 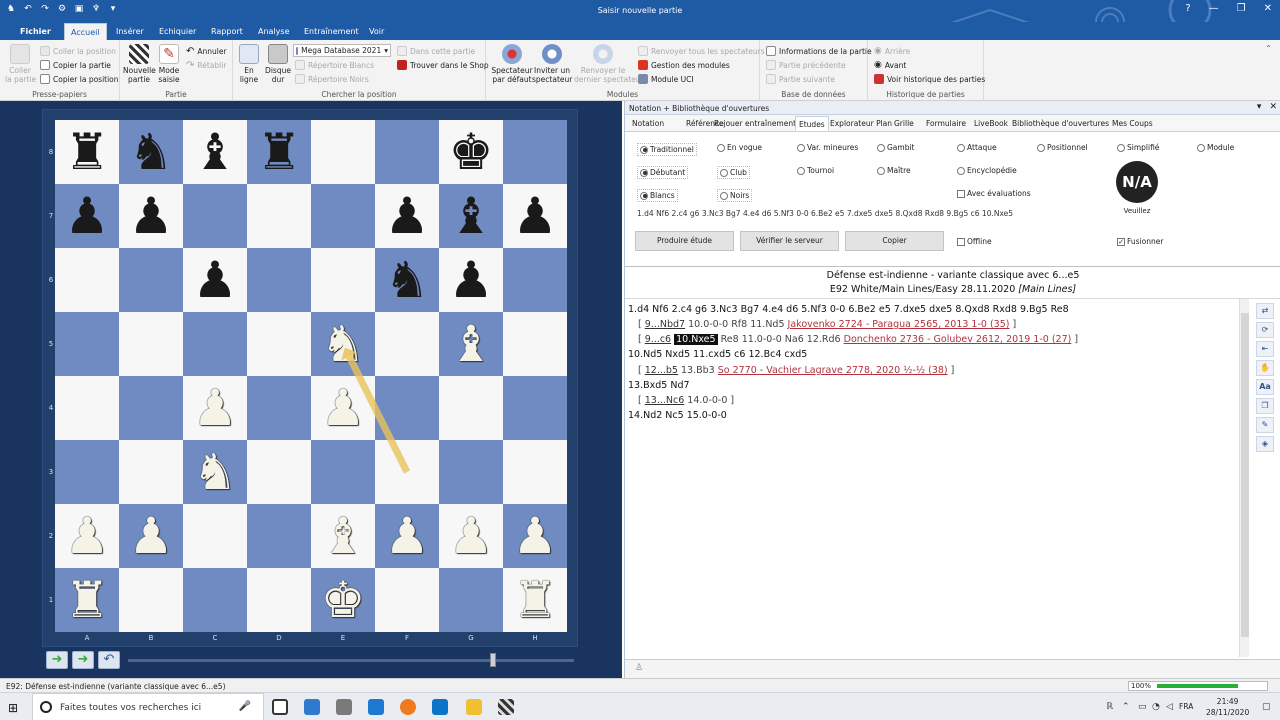 I want to click on paste-game-button: Coller la partie, so click(x=20, y=64).